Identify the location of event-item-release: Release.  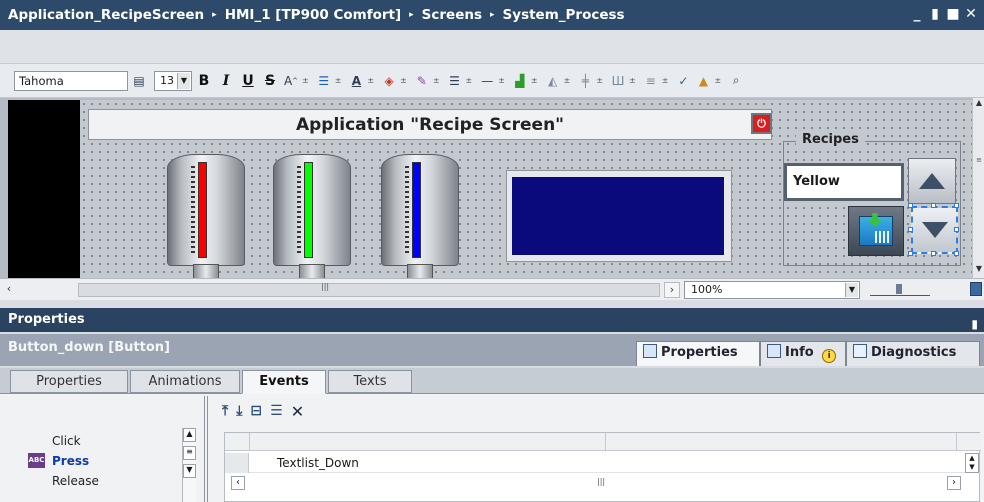
(90, 481).